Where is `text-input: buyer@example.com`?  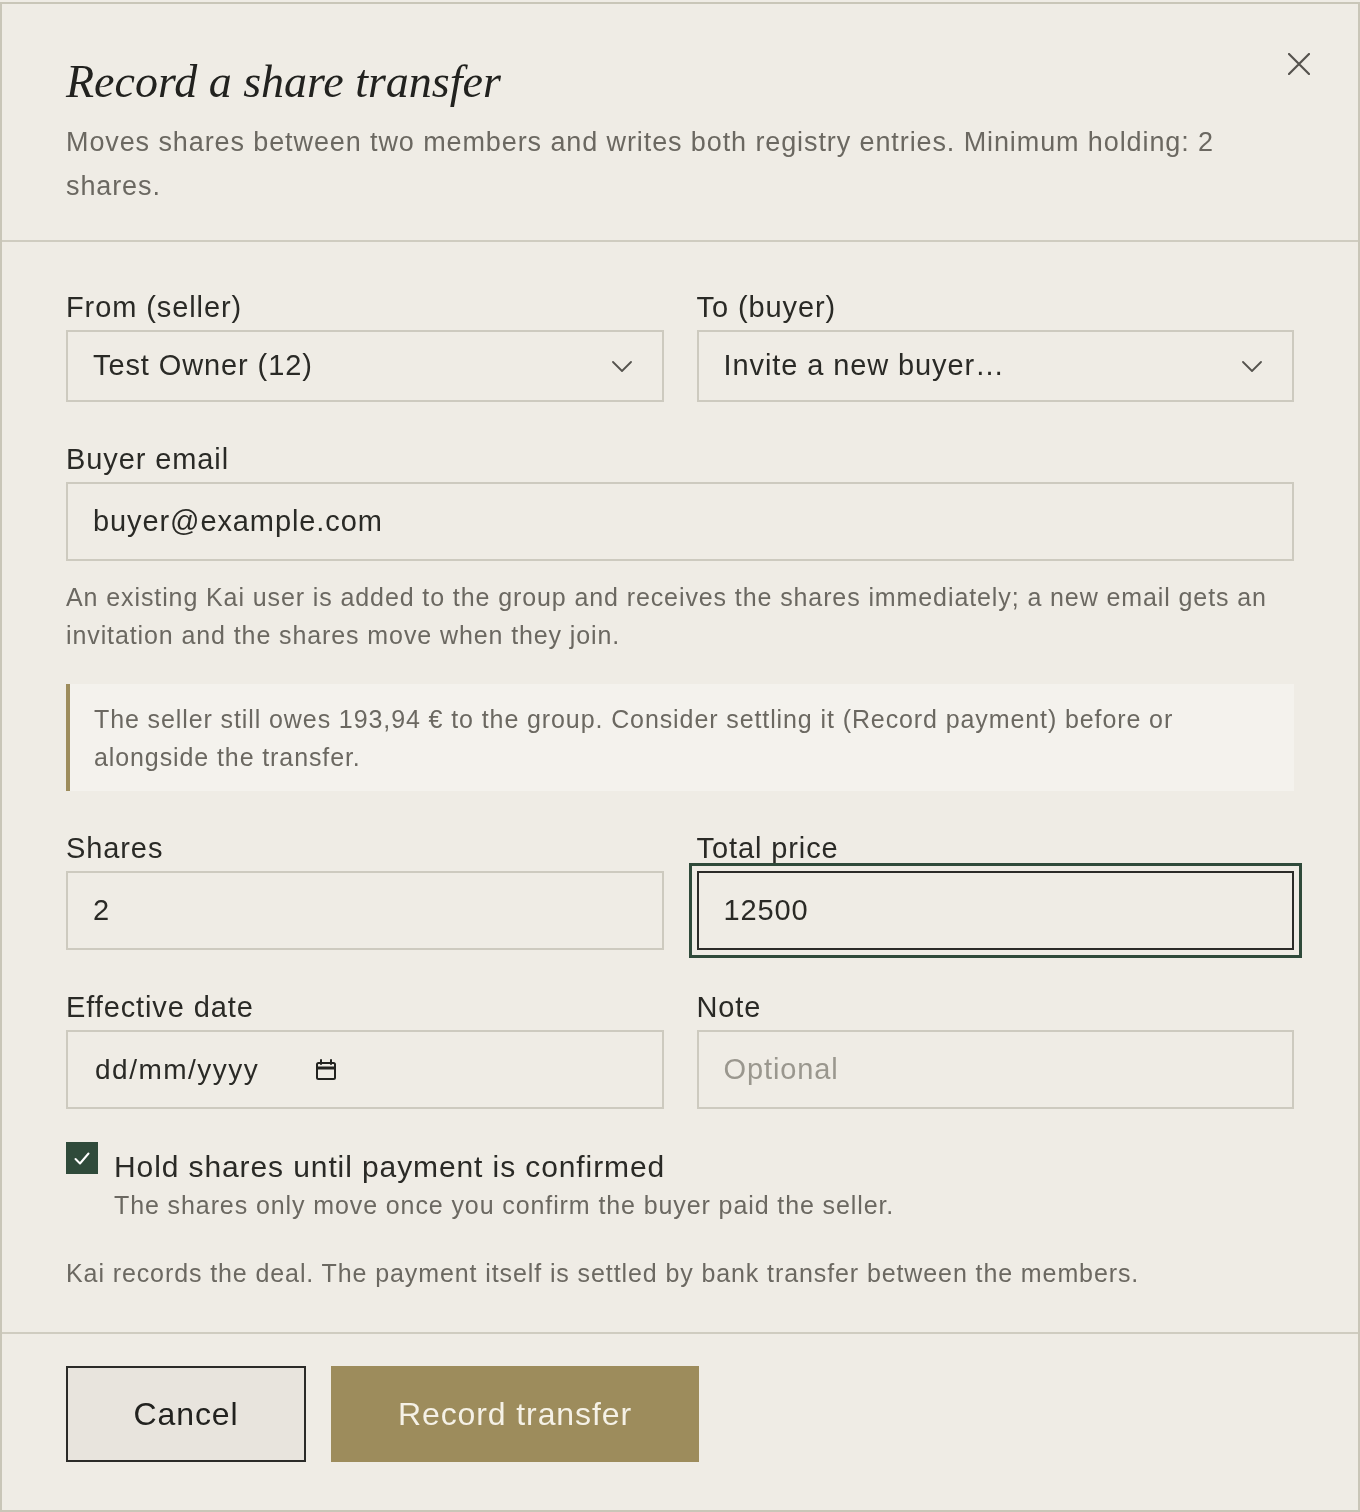 text-input: buyer@example.com is located at coordinates (680, 521).